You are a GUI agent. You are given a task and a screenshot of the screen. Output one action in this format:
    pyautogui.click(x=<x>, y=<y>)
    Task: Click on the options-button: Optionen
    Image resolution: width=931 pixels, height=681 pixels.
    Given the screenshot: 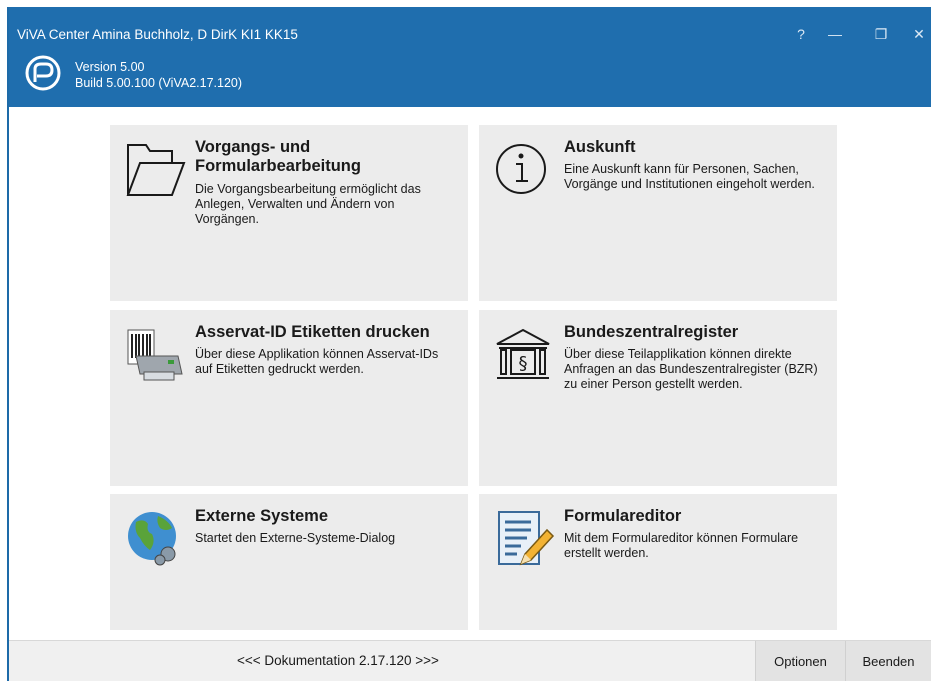 What is the action you would take?
    pyautogui.click(x=800, y=661)
    